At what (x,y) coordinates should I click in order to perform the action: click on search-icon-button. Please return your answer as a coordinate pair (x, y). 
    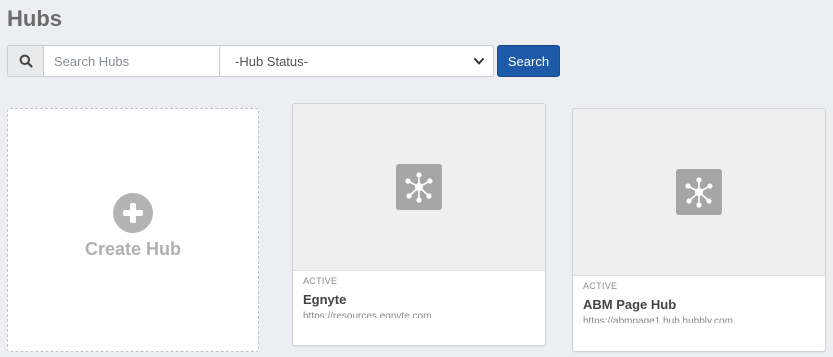
    Looking at the image, I should click on (25, 61).